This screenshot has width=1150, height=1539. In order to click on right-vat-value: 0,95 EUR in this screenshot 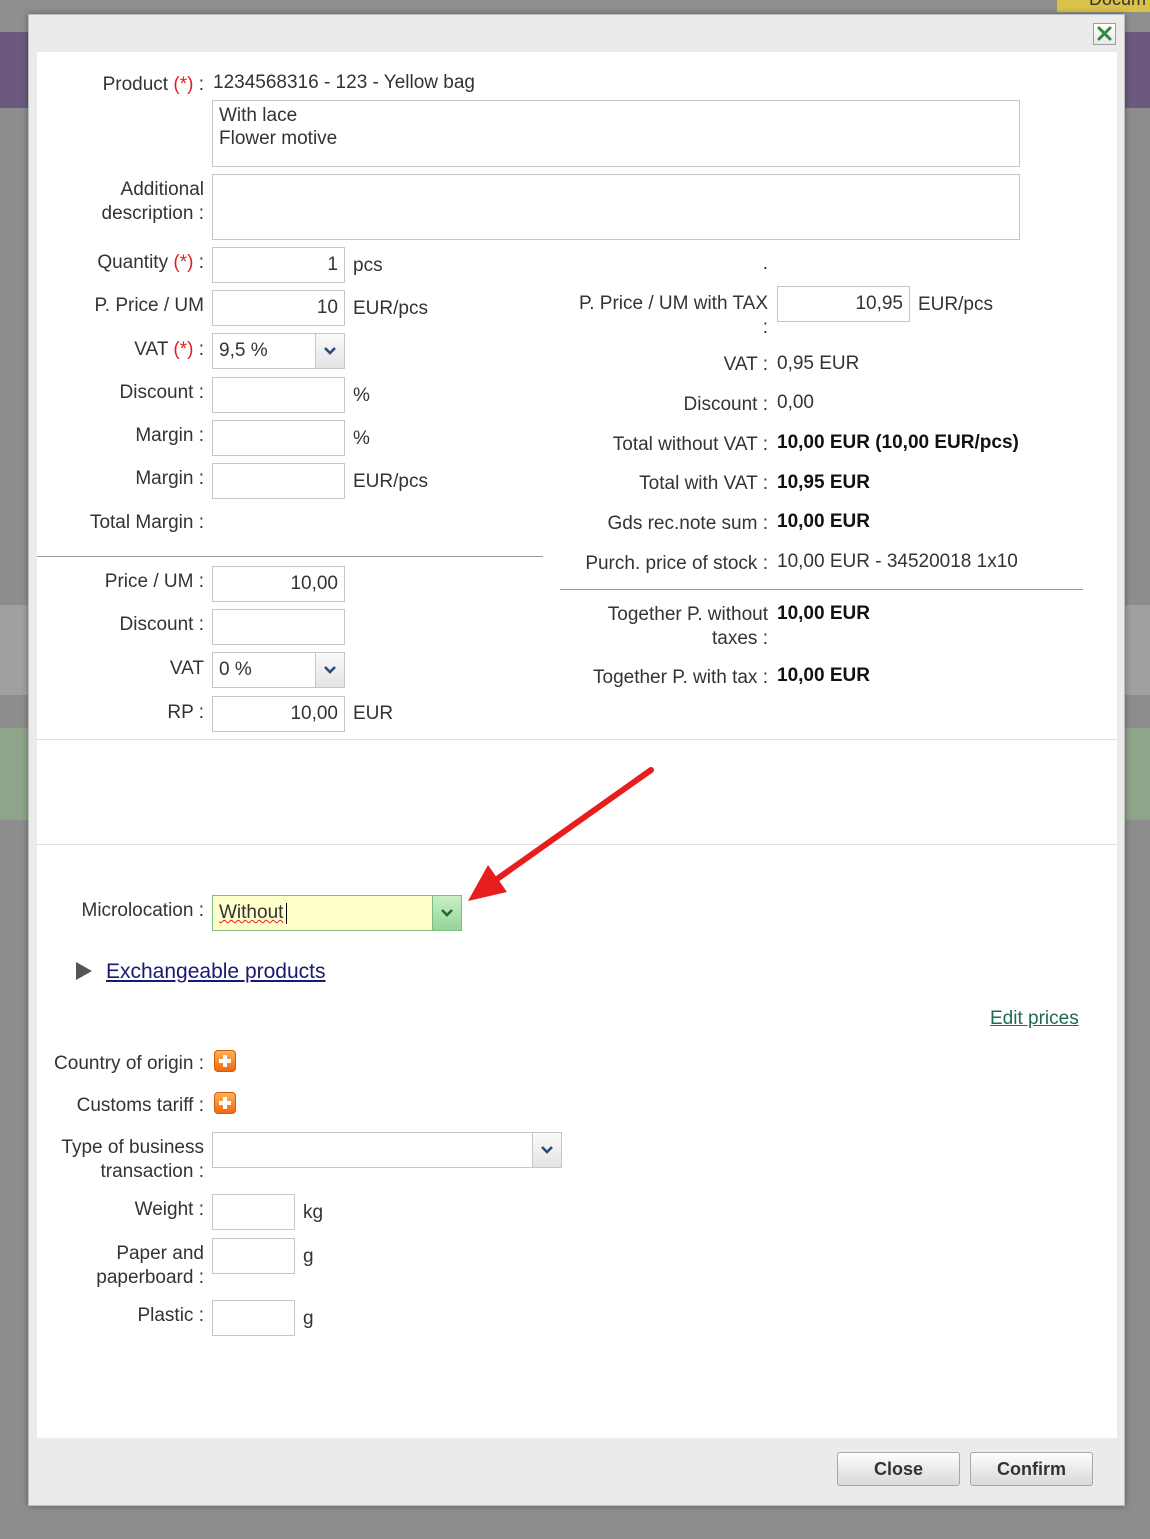, I will do `click(818, 363)`.